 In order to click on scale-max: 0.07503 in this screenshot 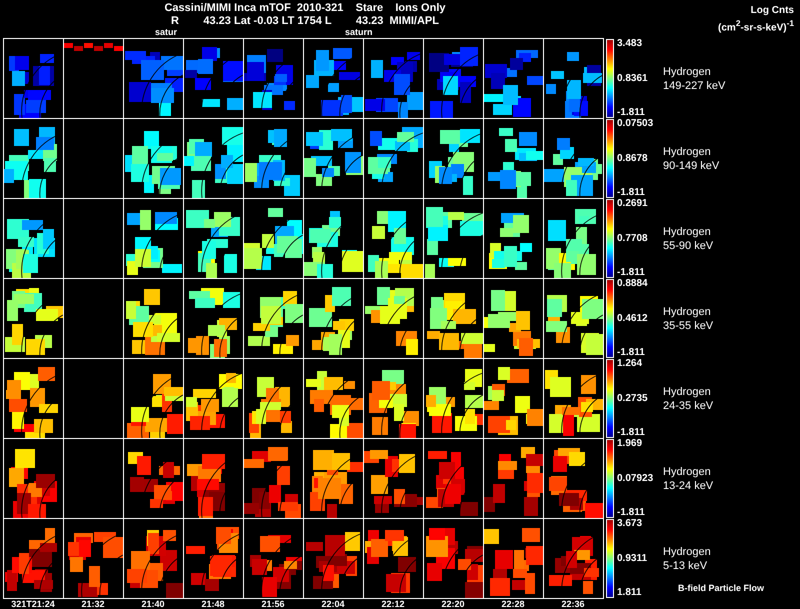, I will do `click(635, 124)`.